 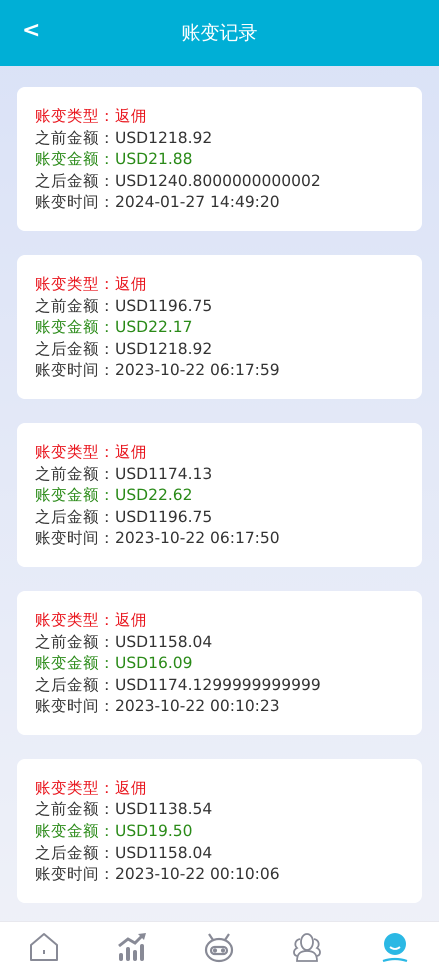 I want to click on field-value: USD21.88, so click(x=153, y=159).